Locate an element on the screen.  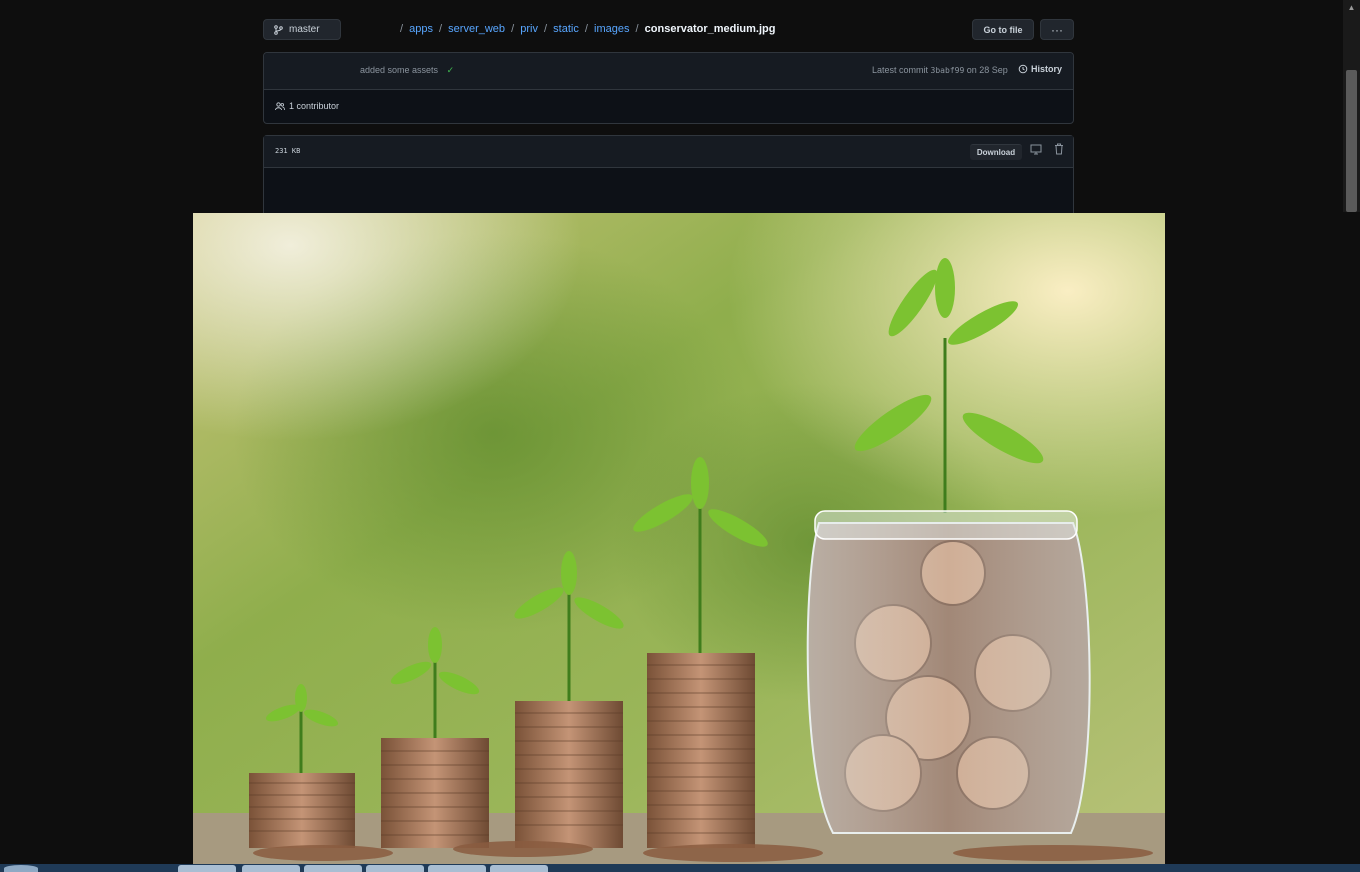
scrollbar-thumb is located at coordinates (1351, 141).